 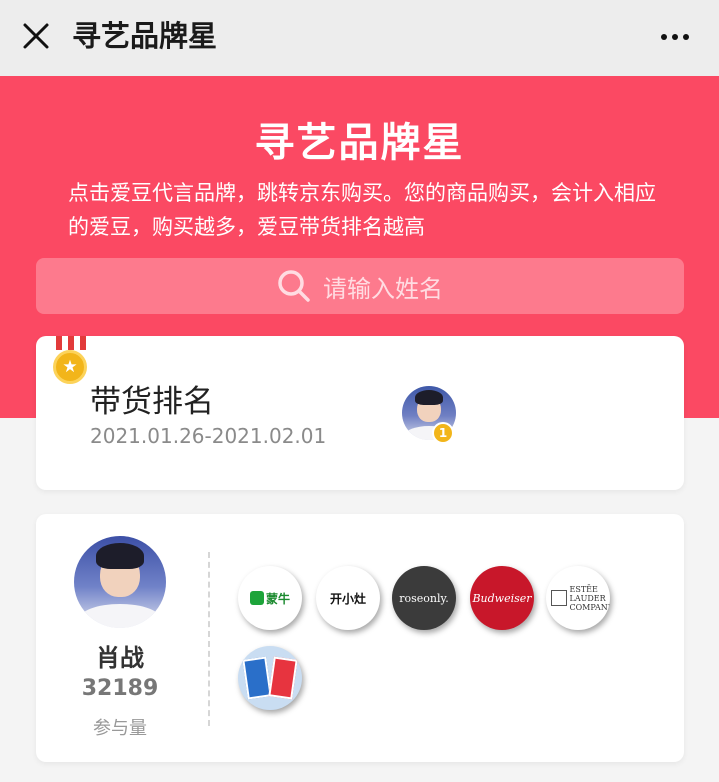 I want to click on brand-estee-lauder: ESTĒE LAUDER COMPANIES, so click(x=578, y=598).